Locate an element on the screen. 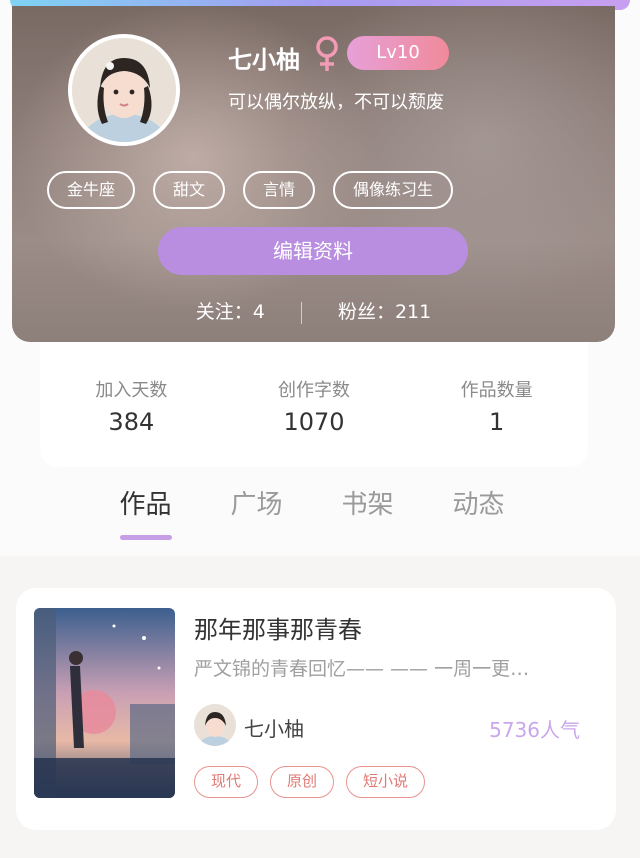 Image resolution: width=640 pixels, height=858 pixels. stat-word-count: 创作字数 1070 is located at coordinates (314, 404).